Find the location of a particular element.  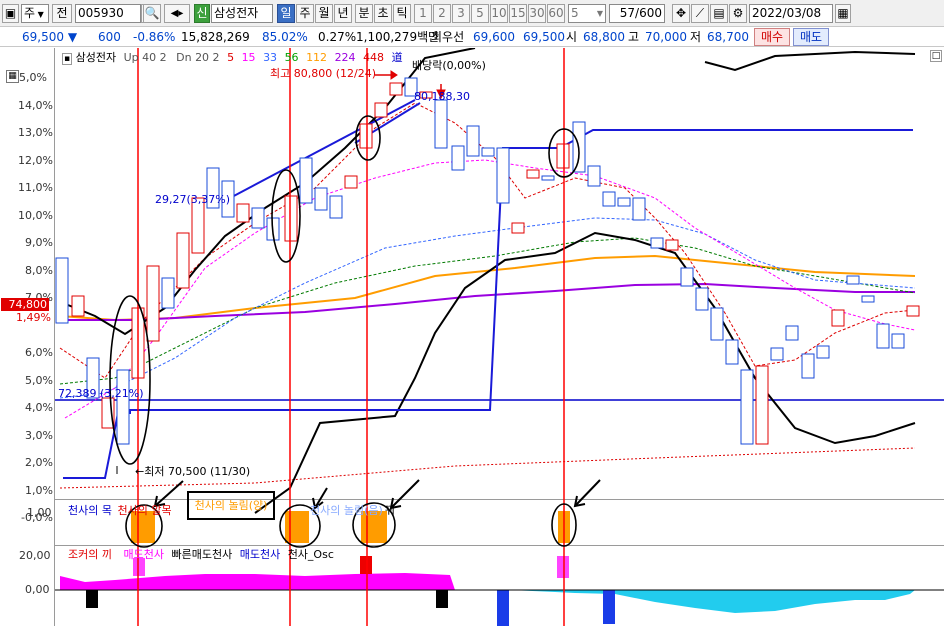

period-week-button: 주 is located at coordinates (305, 13).